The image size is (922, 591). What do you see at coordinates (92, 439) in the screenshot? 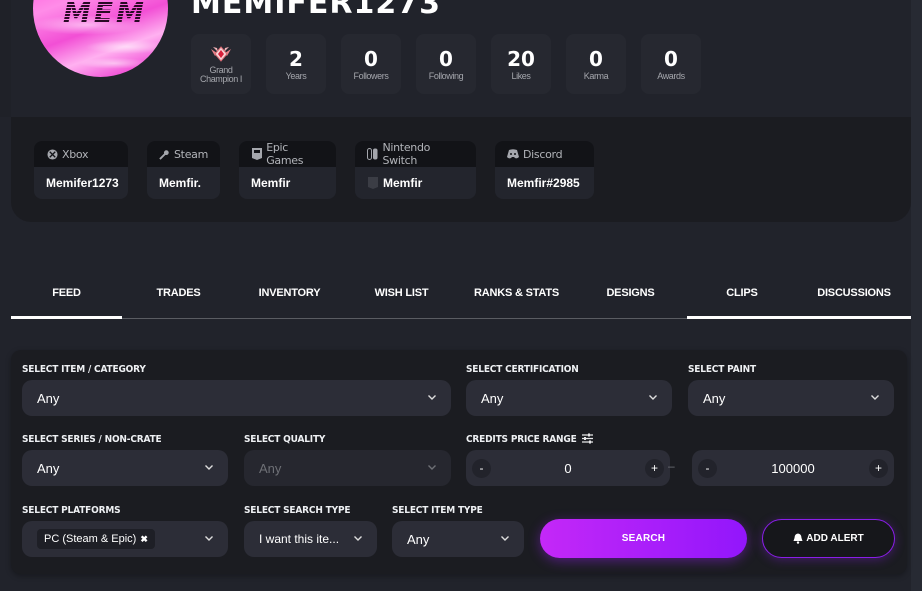
I see `series-label: SELECT SERIES / NON-CRATE` at bounding box center [92, 439].